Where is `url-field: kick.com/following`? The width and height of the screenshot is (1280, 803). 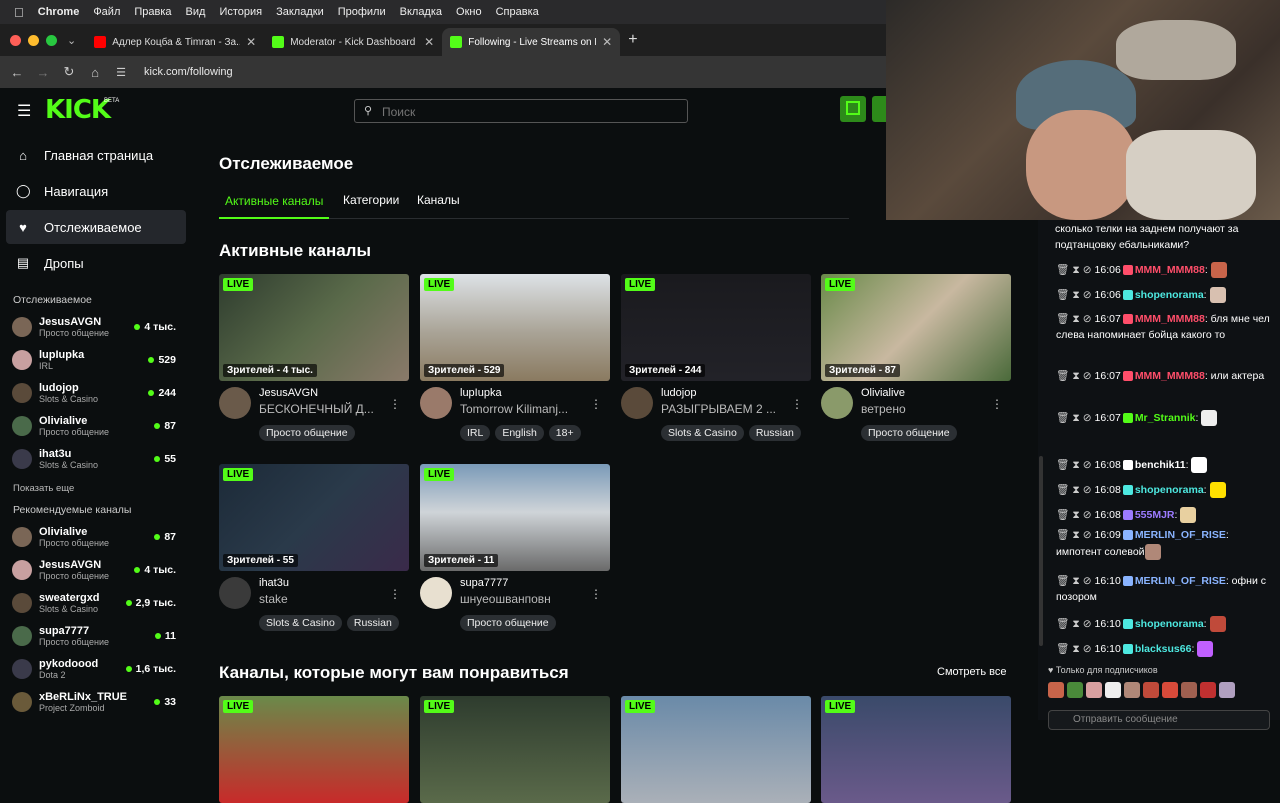 url-field: kick.com/following is located at coordinates (188, 72).